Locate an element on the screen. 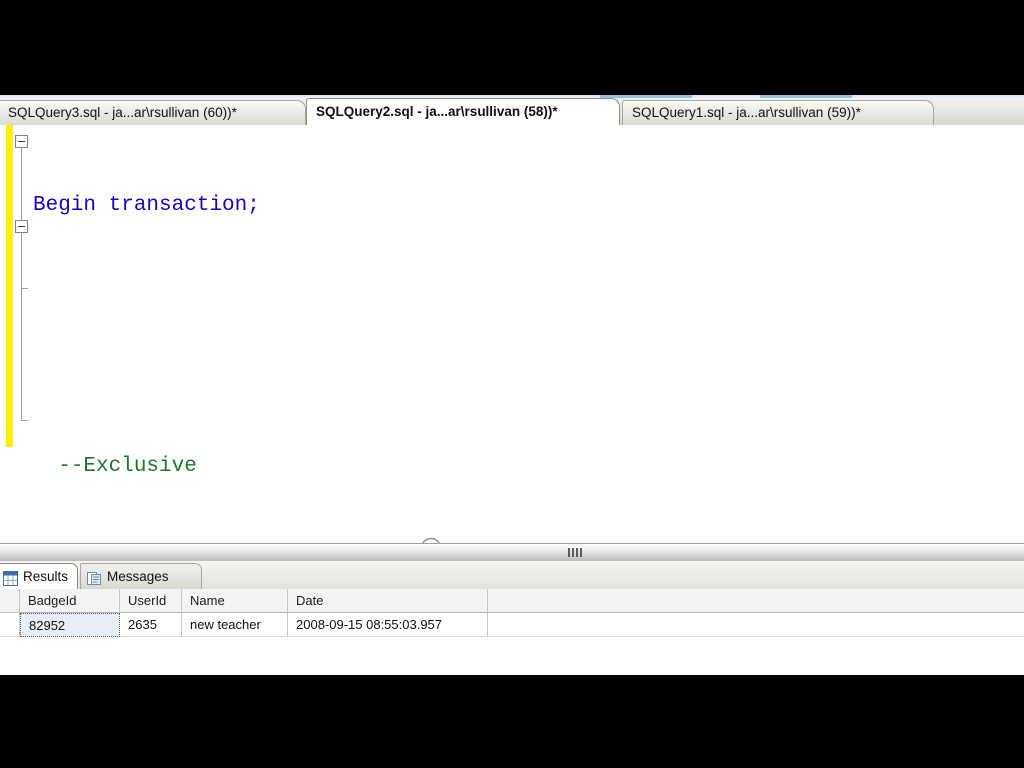 Image resolution: width=1024 pixels, height=768 pixels. token-transaction-lc: transaction is located at coordinates (178, 206).